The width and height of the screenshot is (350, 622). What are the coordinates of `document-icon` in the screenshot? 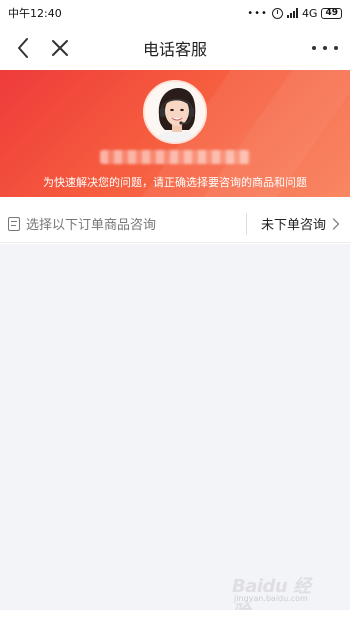 It's located at (14, 223).